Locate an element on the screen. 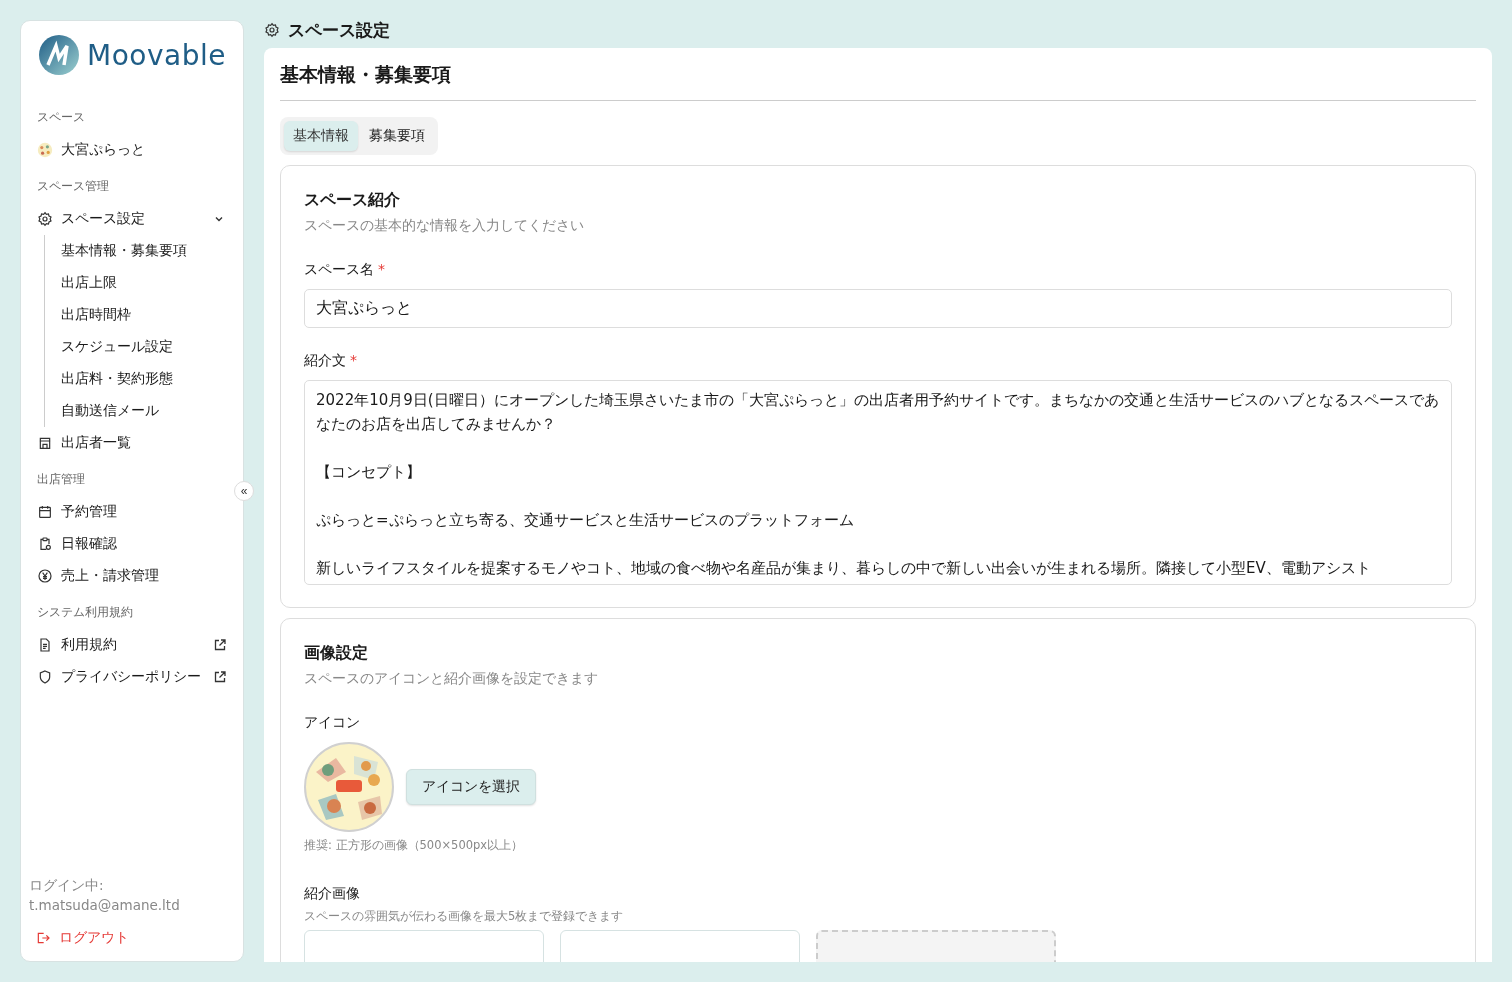 The width and height of the screenshot is (1512, 982). section-label: システム利用規約 is located at coordinates (85, 612).